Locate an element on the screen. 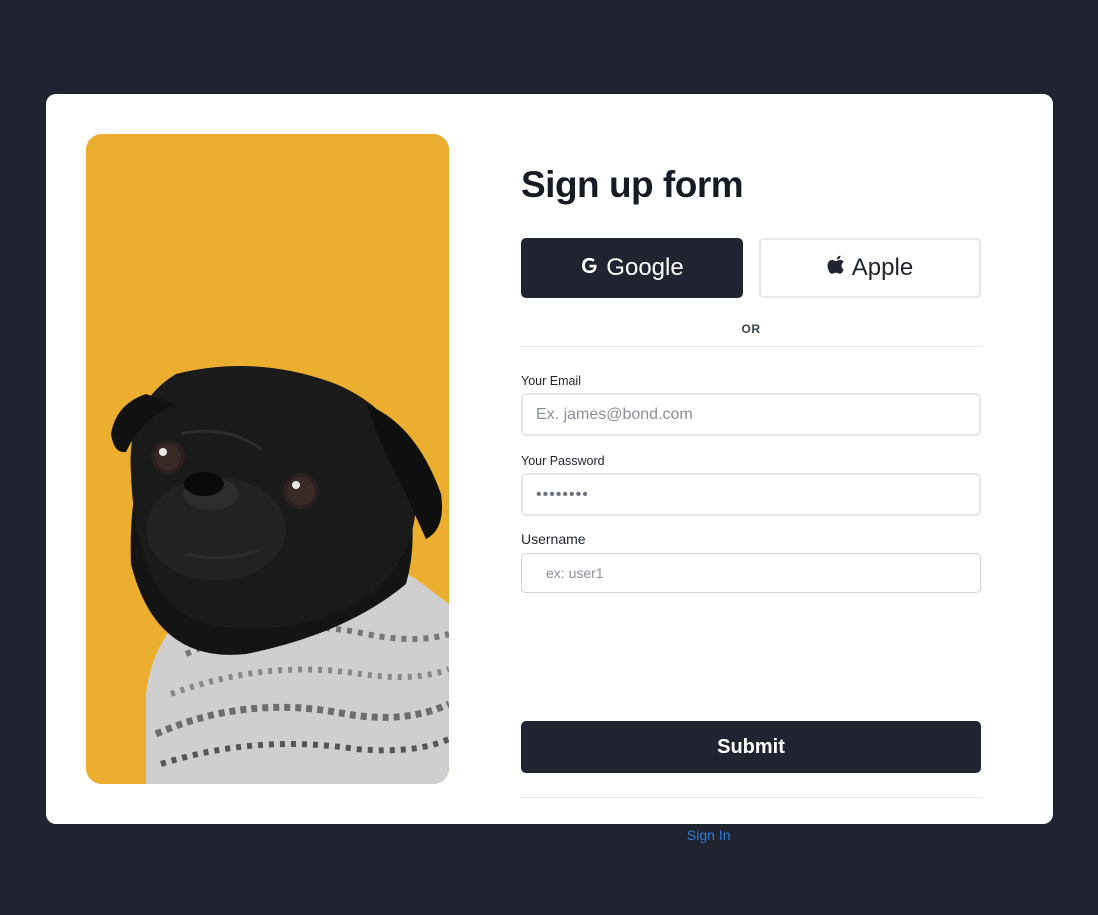 This screenshot has width=1098, height=915. password-field is located at coordinates (751, 494).